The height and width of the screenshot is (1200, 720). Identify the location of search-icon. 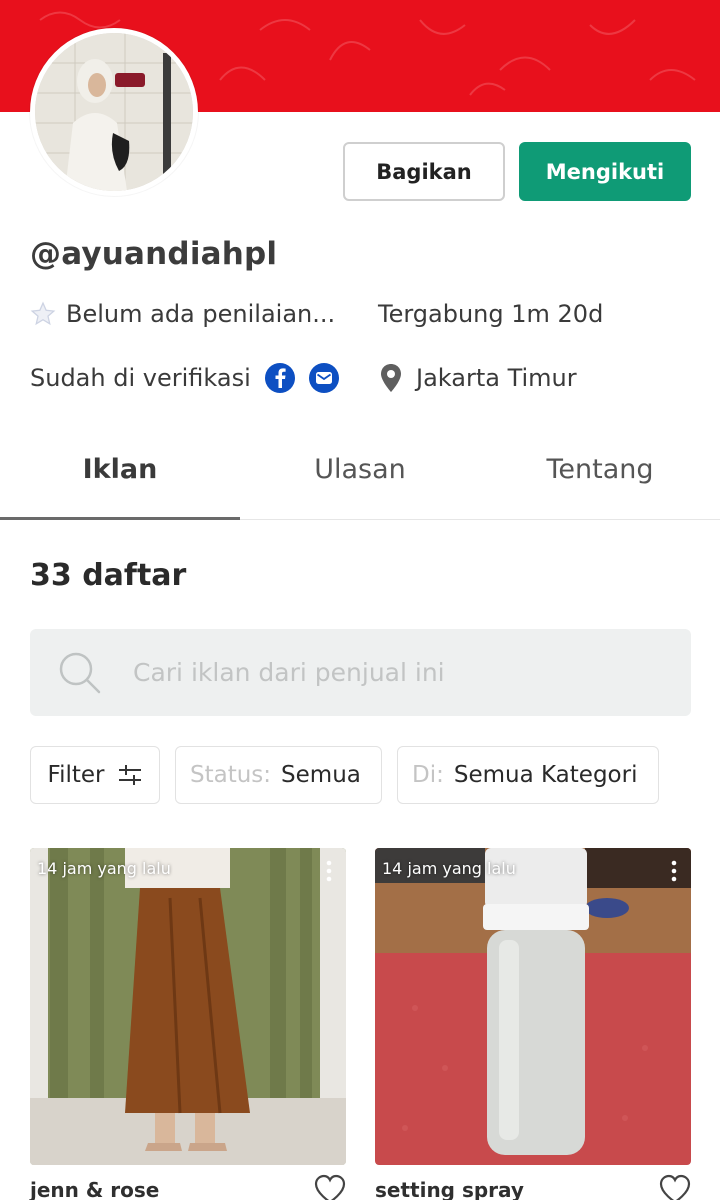
(80, 672).